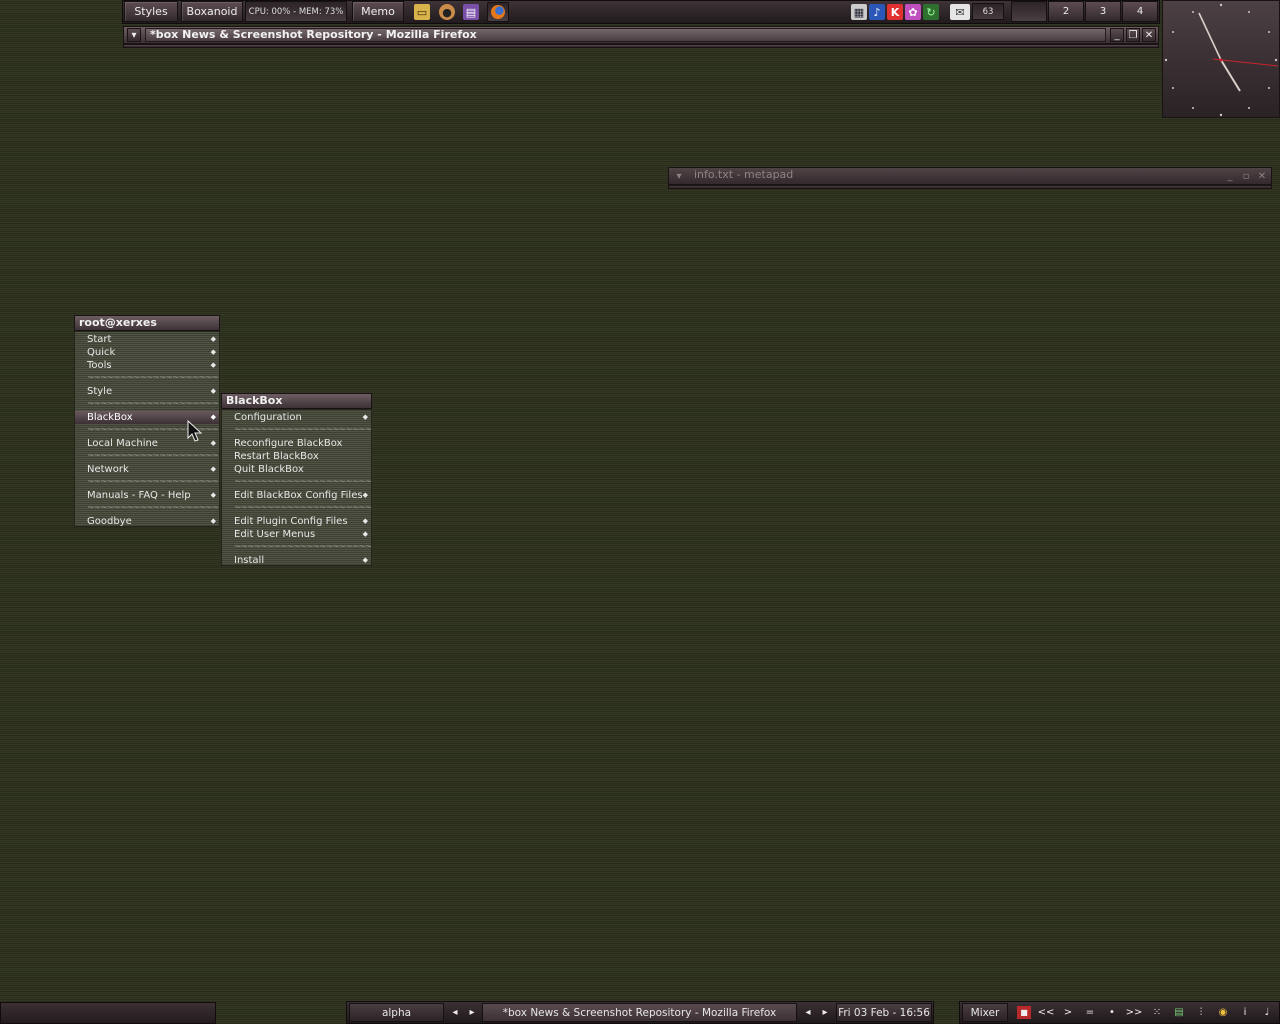 The height and width of the screenshot is (1024, 1280). I want to click on boxanoid-button: Boxanoid, so click(212, 11).